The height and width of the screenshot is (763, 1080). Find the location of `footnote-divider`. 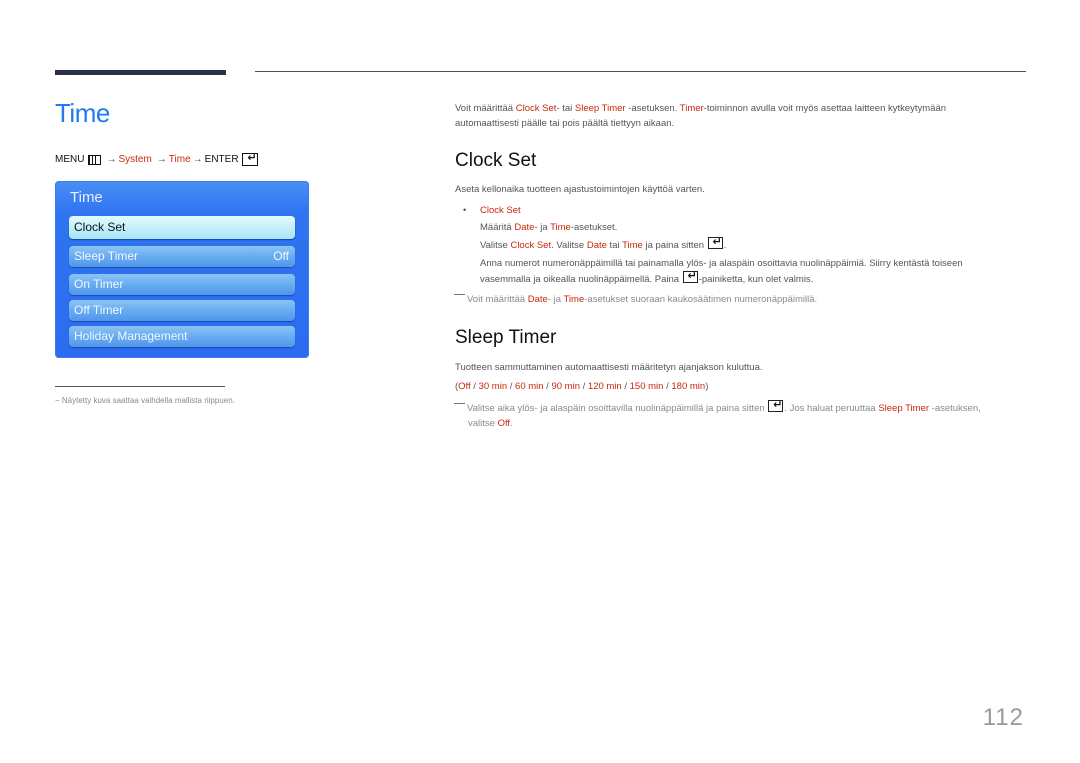

footnote-divider is located at coordinates (140, 386).